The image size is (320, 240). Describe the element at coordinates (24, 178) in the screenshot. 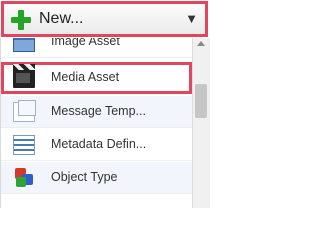

I see `object-type-icon` at that location.